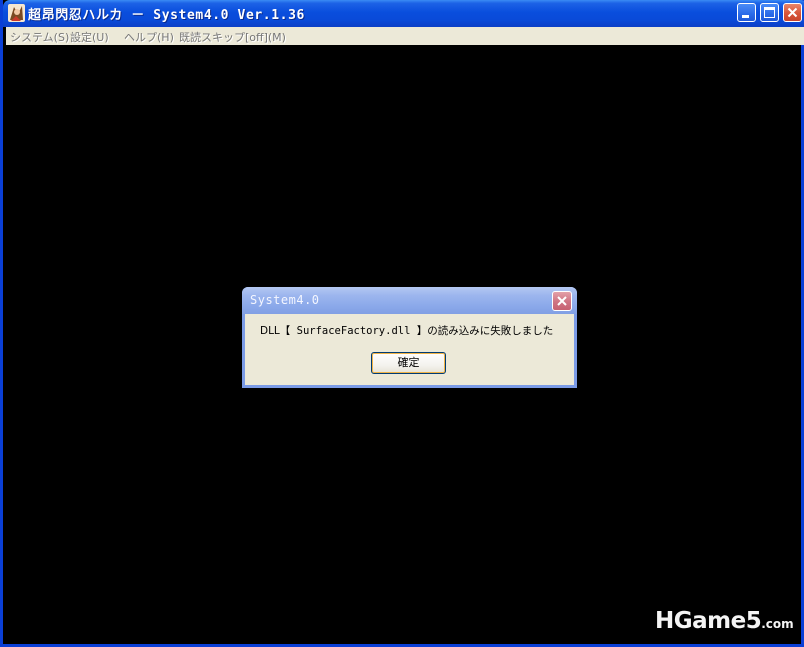 The image size is (804, 647). Describe the element at coordinates (745, 16) in the screenshot. I see `minimize-icon` at that location.